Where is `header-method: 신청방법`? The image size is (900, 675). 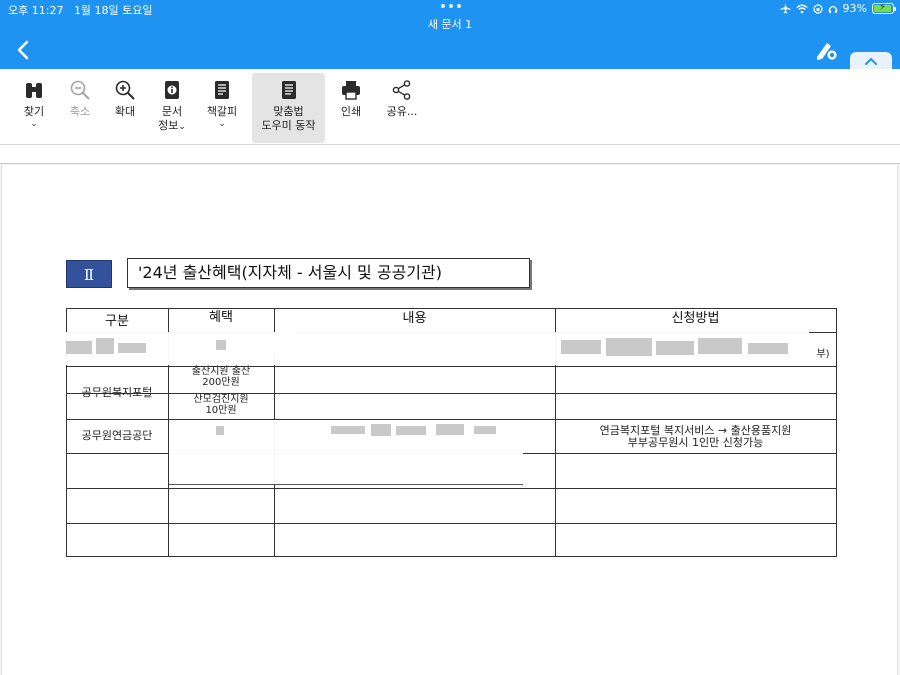
header-method: 신청방법 is located at coordinates (695, 318).